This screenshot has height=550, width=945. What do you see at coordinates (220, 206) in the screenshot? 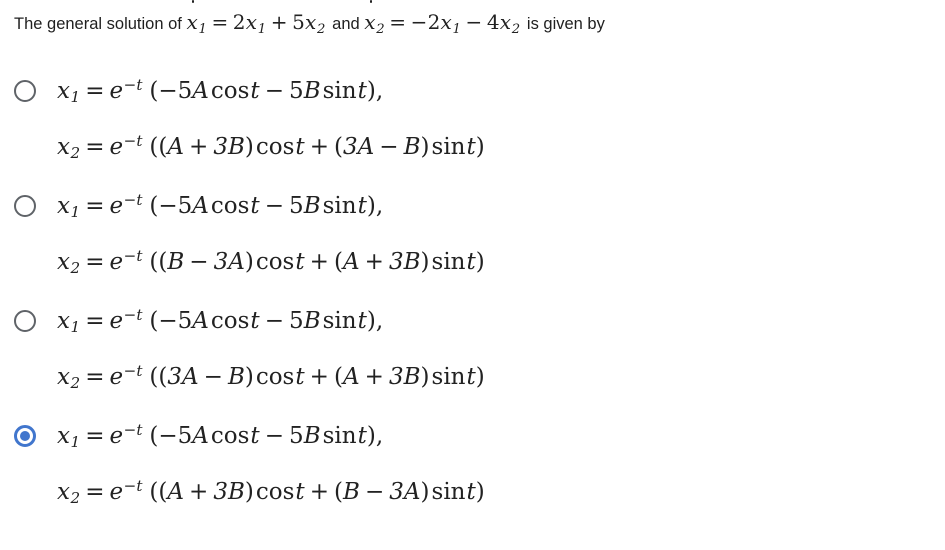
I see `option-b-x1-equation: x1 = e−t (−5Acost −5Bsint),` at bounding box center [220, 206].